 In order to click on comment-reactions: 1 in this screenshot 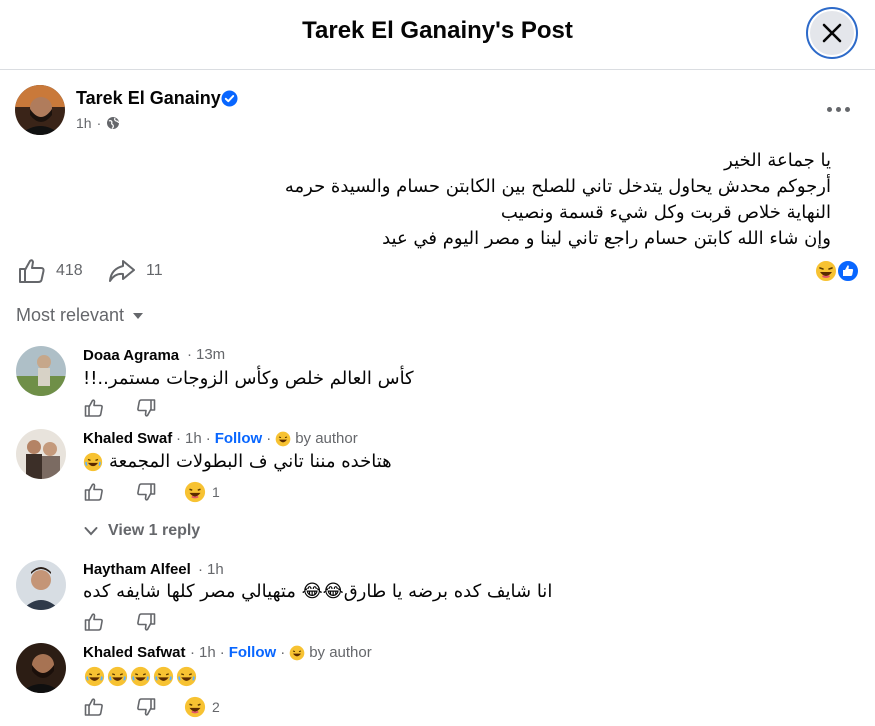, I will do `click(202, 492)`.